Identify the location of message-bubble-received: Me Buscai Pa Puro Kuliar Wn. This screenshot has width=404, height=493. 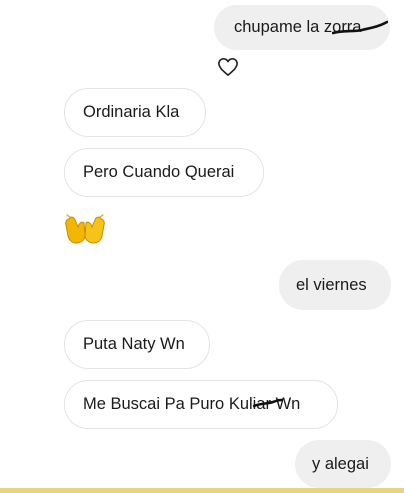
(201, 404).